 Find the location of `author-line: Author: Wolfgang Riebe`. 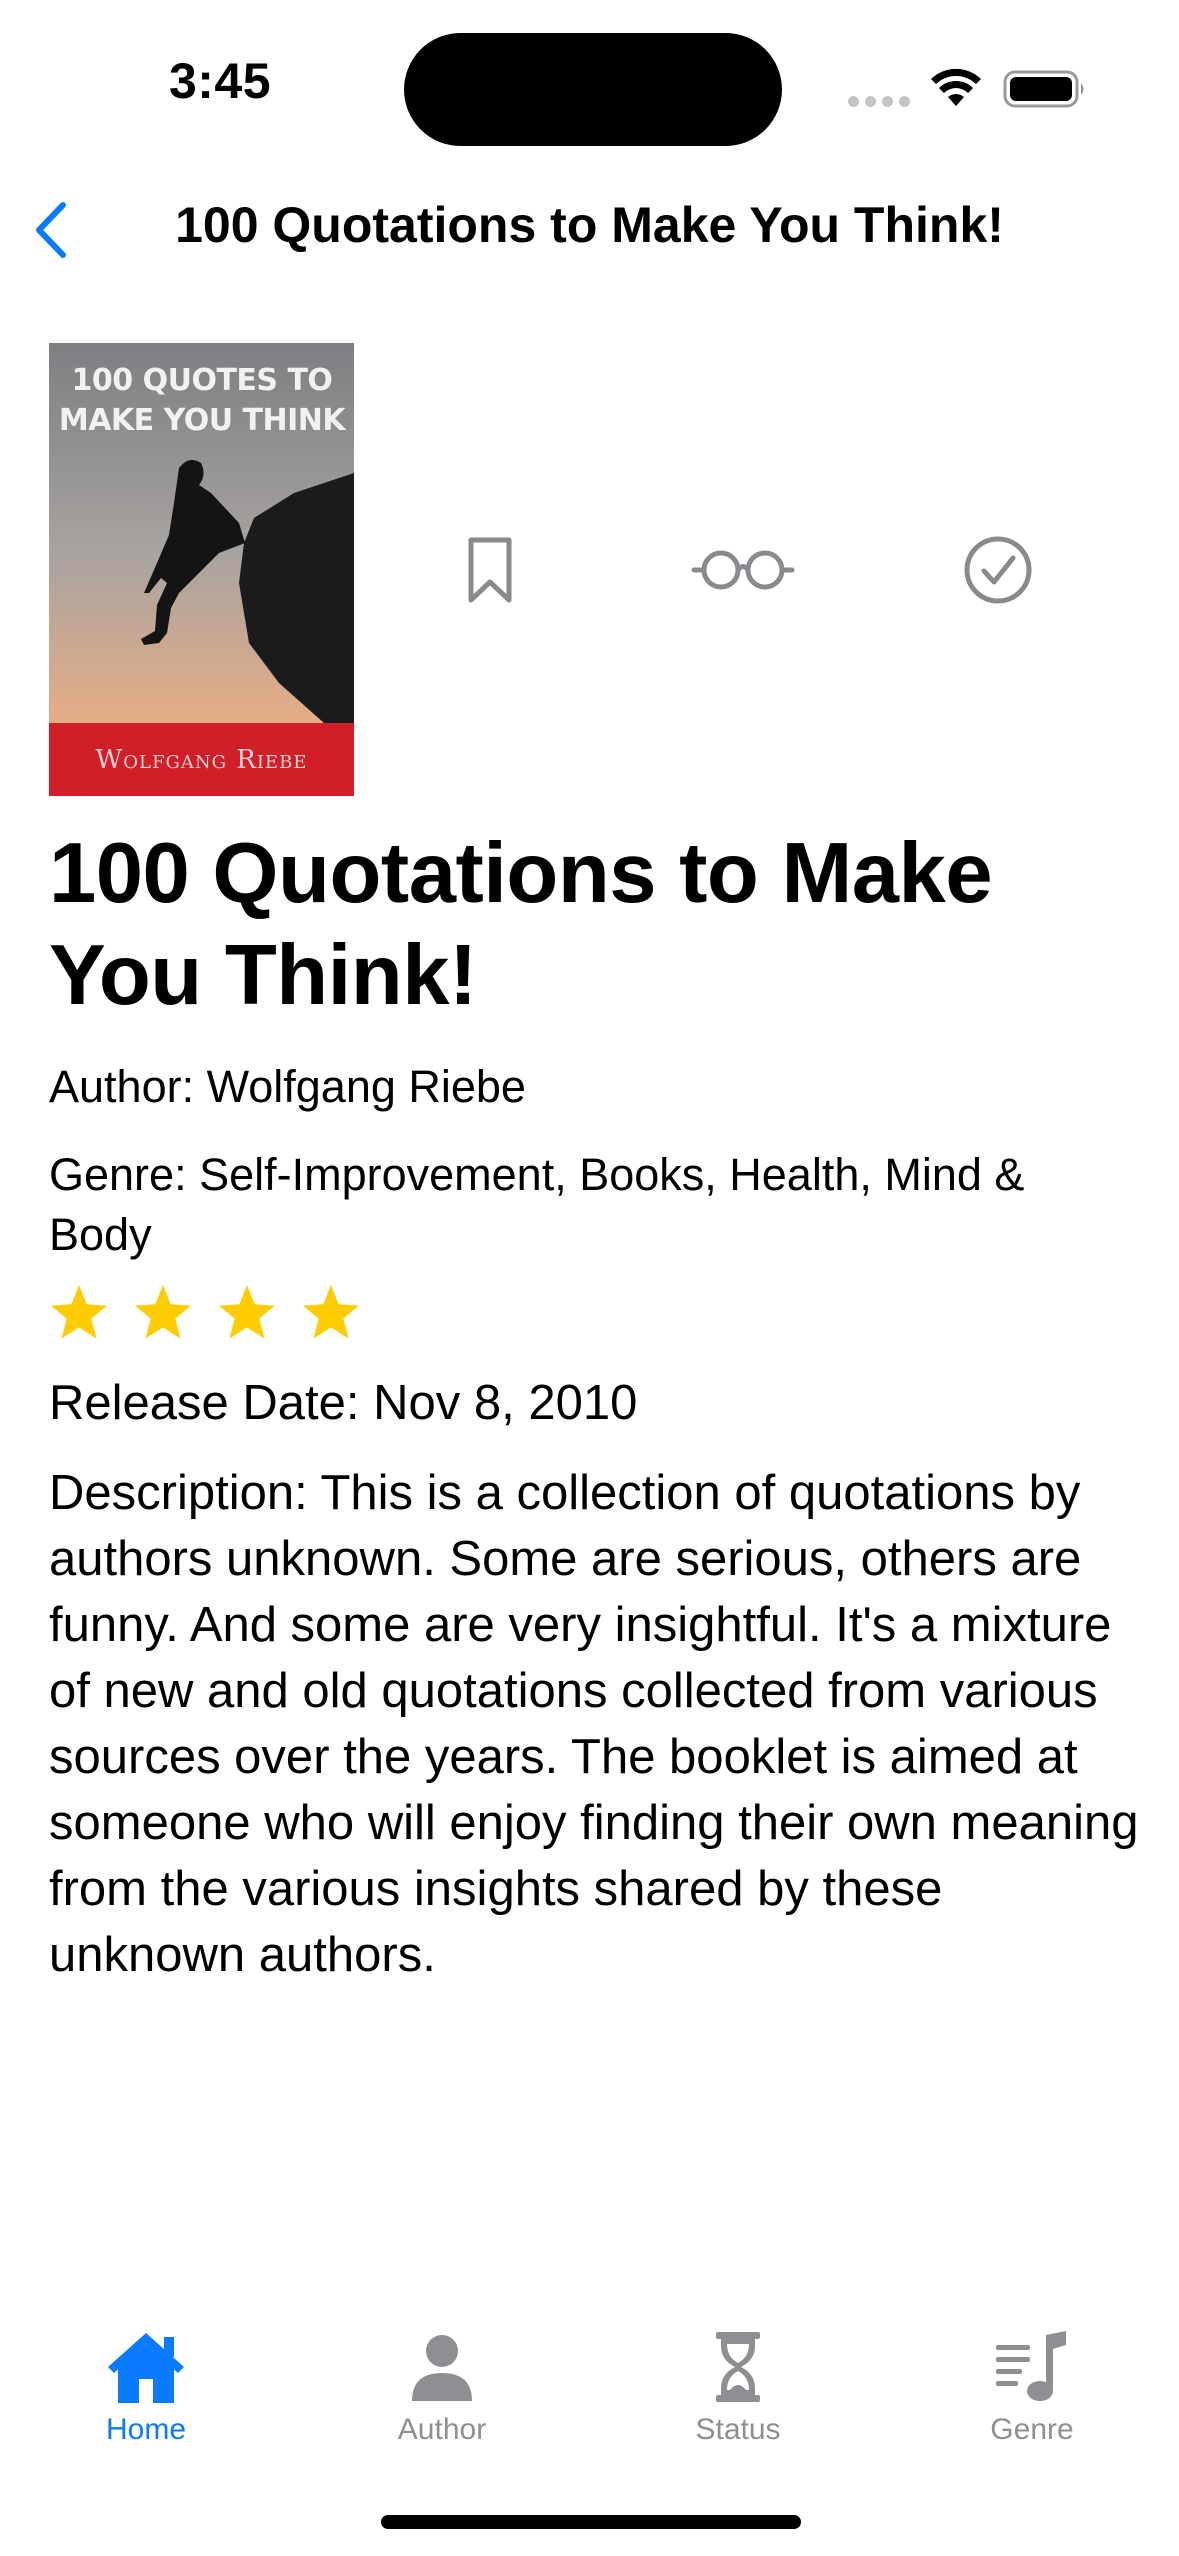

author-line: Author: Wolfgang Riebe is located at coordinates (287, 1086).